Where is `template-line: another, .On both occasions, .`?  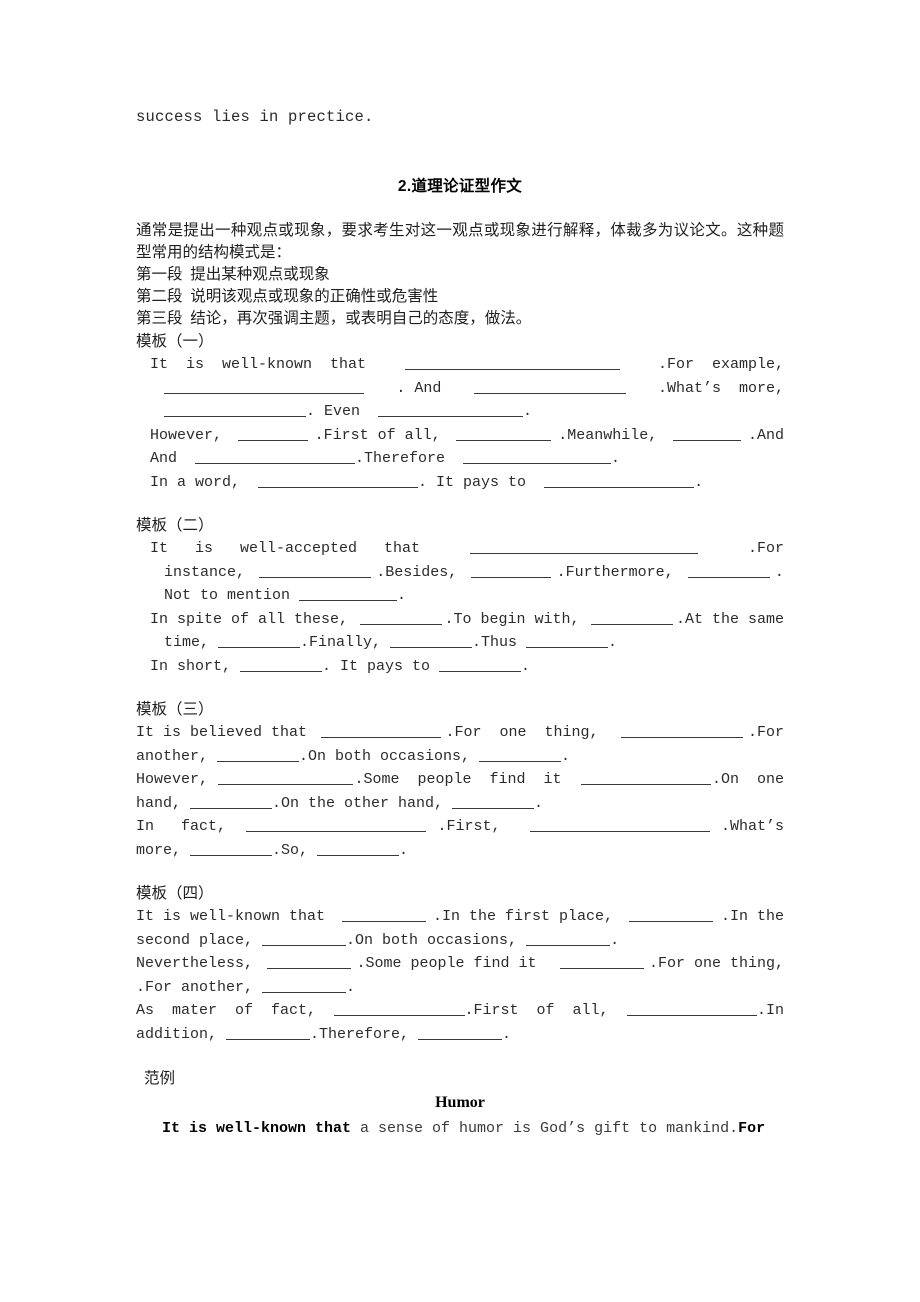
template-line: another, .On both occasions, . is located at coordinates (460, 757).